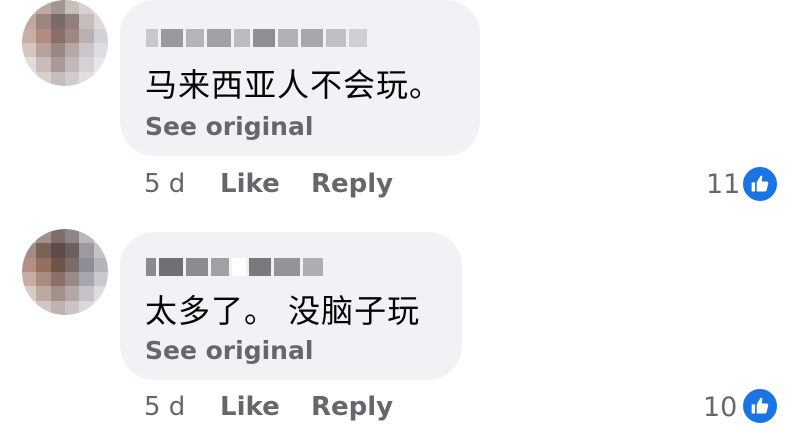 Image resolution: width=800 pixels, height=425 pixels. I want to click on reaction-count: 10, so click(720, 407).